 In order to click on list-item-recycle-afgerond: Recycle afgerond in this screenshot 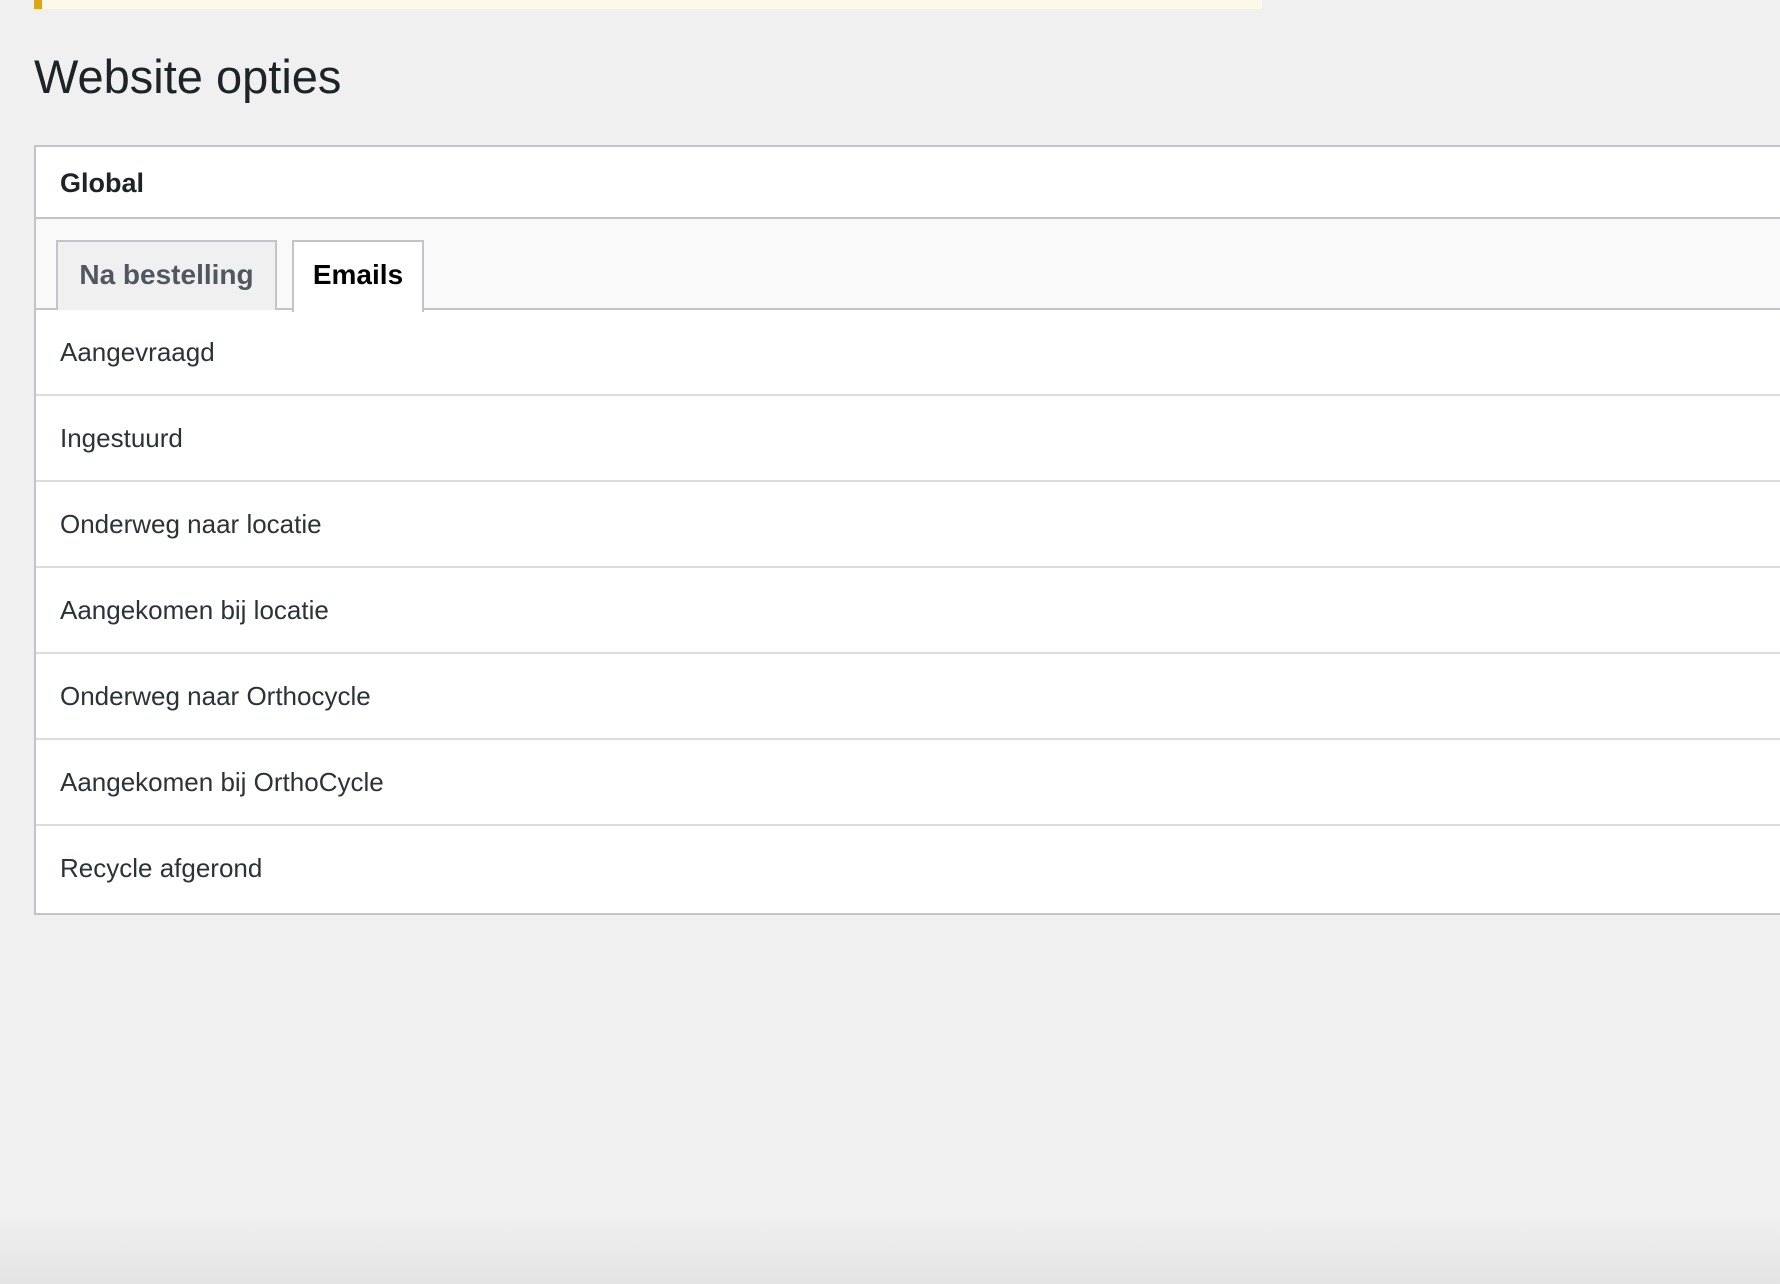, I will do `click(908, 869)`.